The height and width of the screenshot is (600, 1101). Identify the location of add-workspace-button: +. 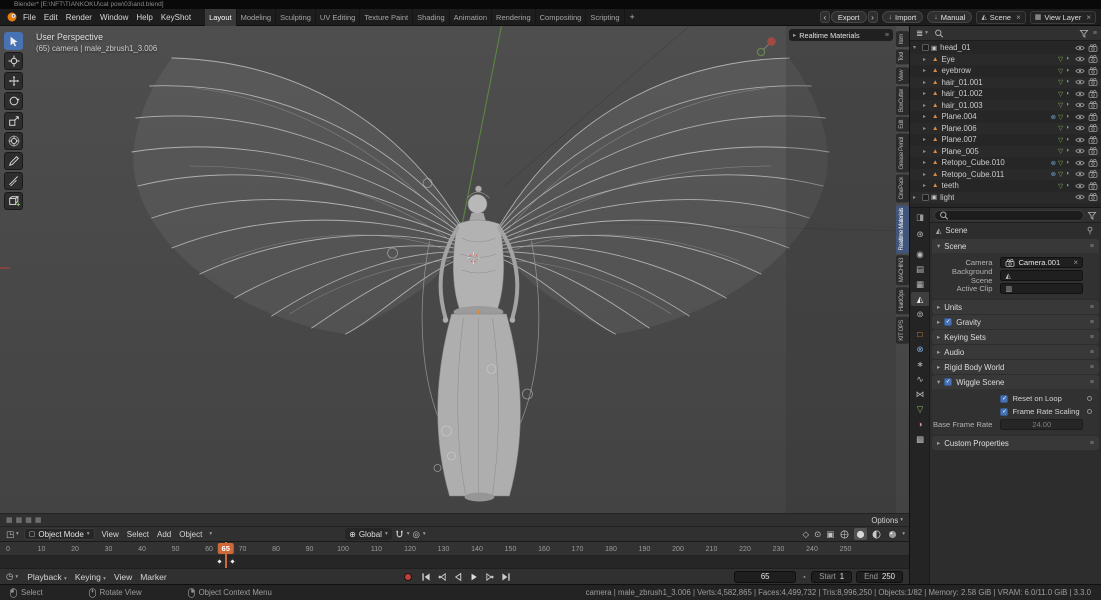
(632, 17).